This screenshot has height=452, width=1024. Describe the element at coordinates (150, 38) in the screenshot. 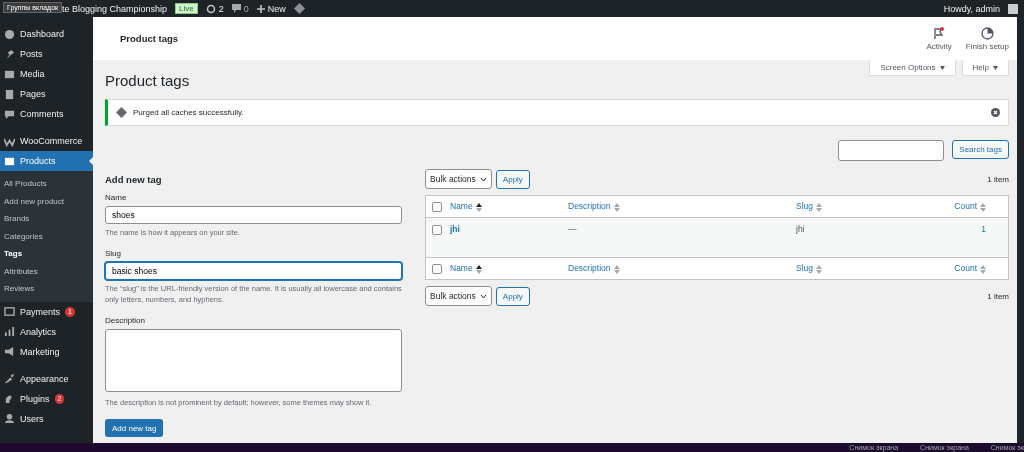

I see `header-title: Product tags` at that location.